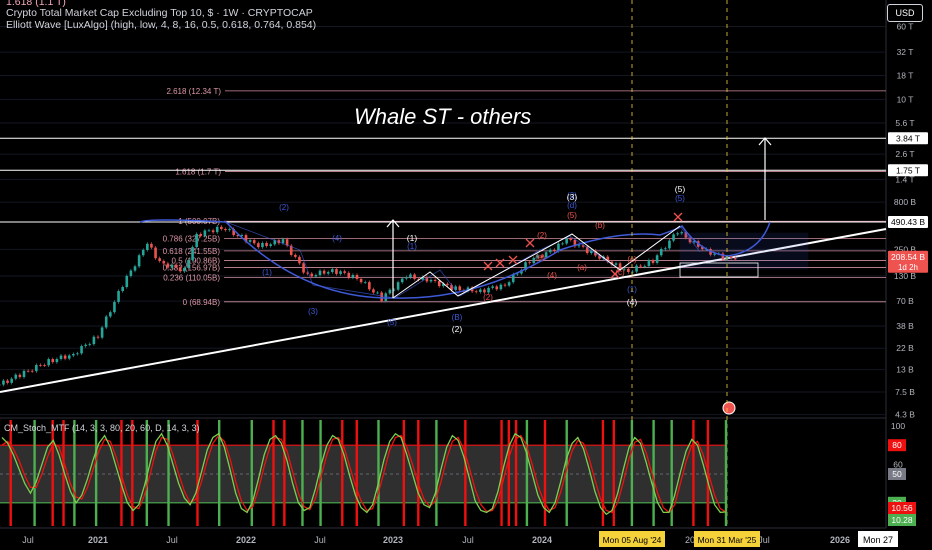  Describe the element at coordinates (582, 267) in the screenshot. I see `wave-label-red: (a)` at that location.